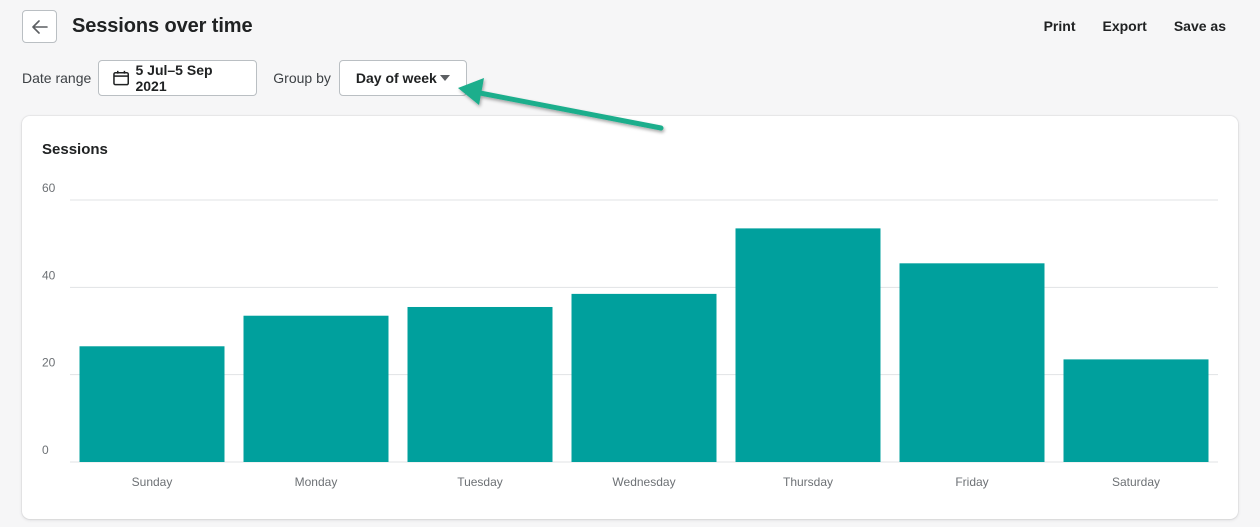 The width and height of the screenshot is (1260, 527). What do you see at coordinates (643, 482) in the screenshot?
I see `x-tick-label: Wednesday` at bounding box center [643, 482].